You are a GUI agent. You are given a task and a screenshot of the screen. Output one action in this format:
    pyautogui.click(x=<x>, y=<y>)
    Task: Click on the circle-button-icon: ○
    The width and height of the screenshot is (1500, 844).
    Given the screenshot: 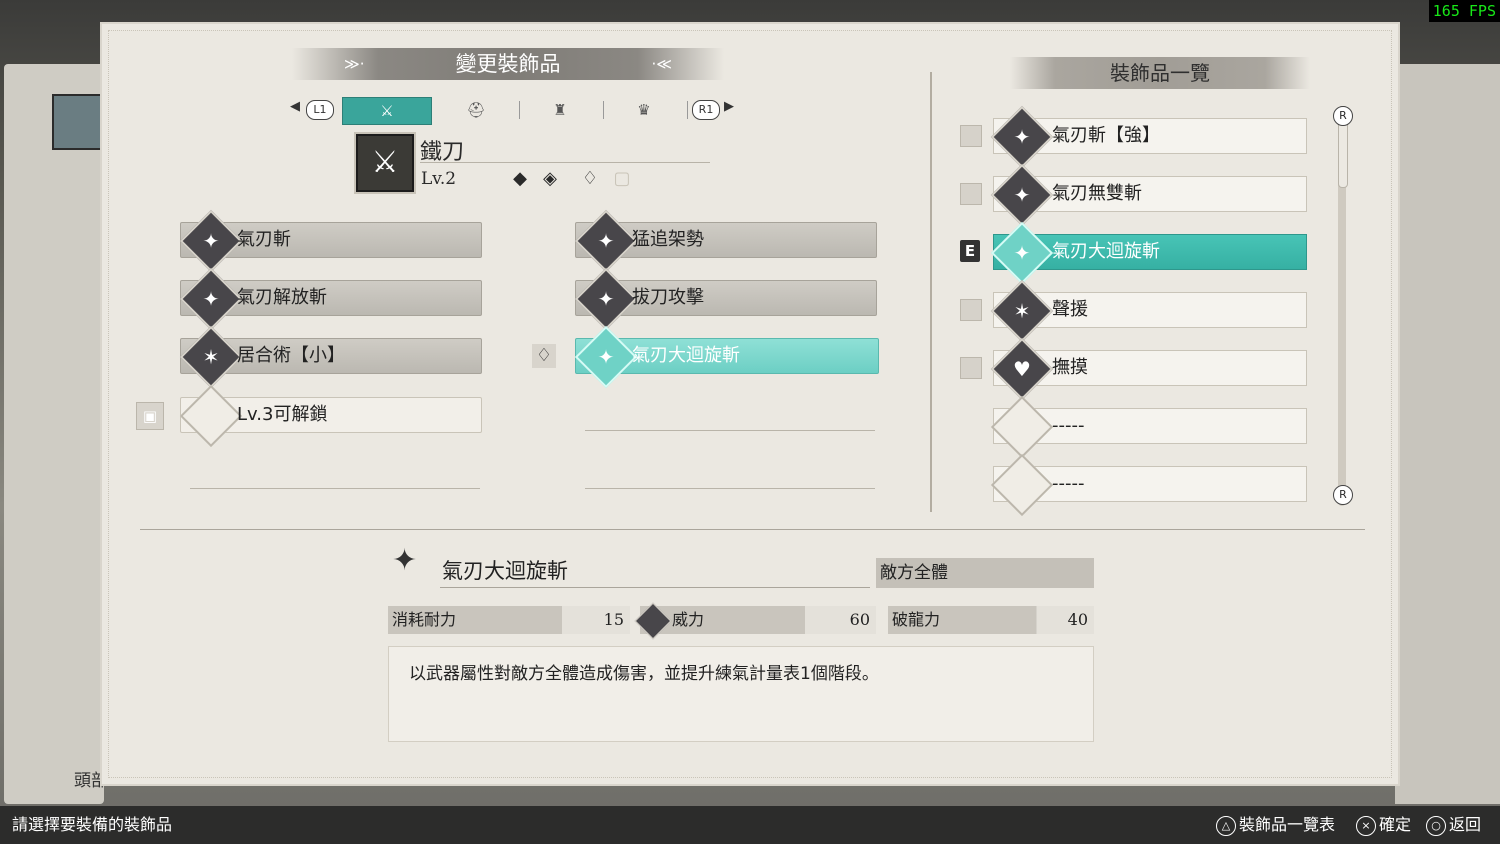 What is the action you would take?
    pyautogui.click(x=1436, y=825)
    